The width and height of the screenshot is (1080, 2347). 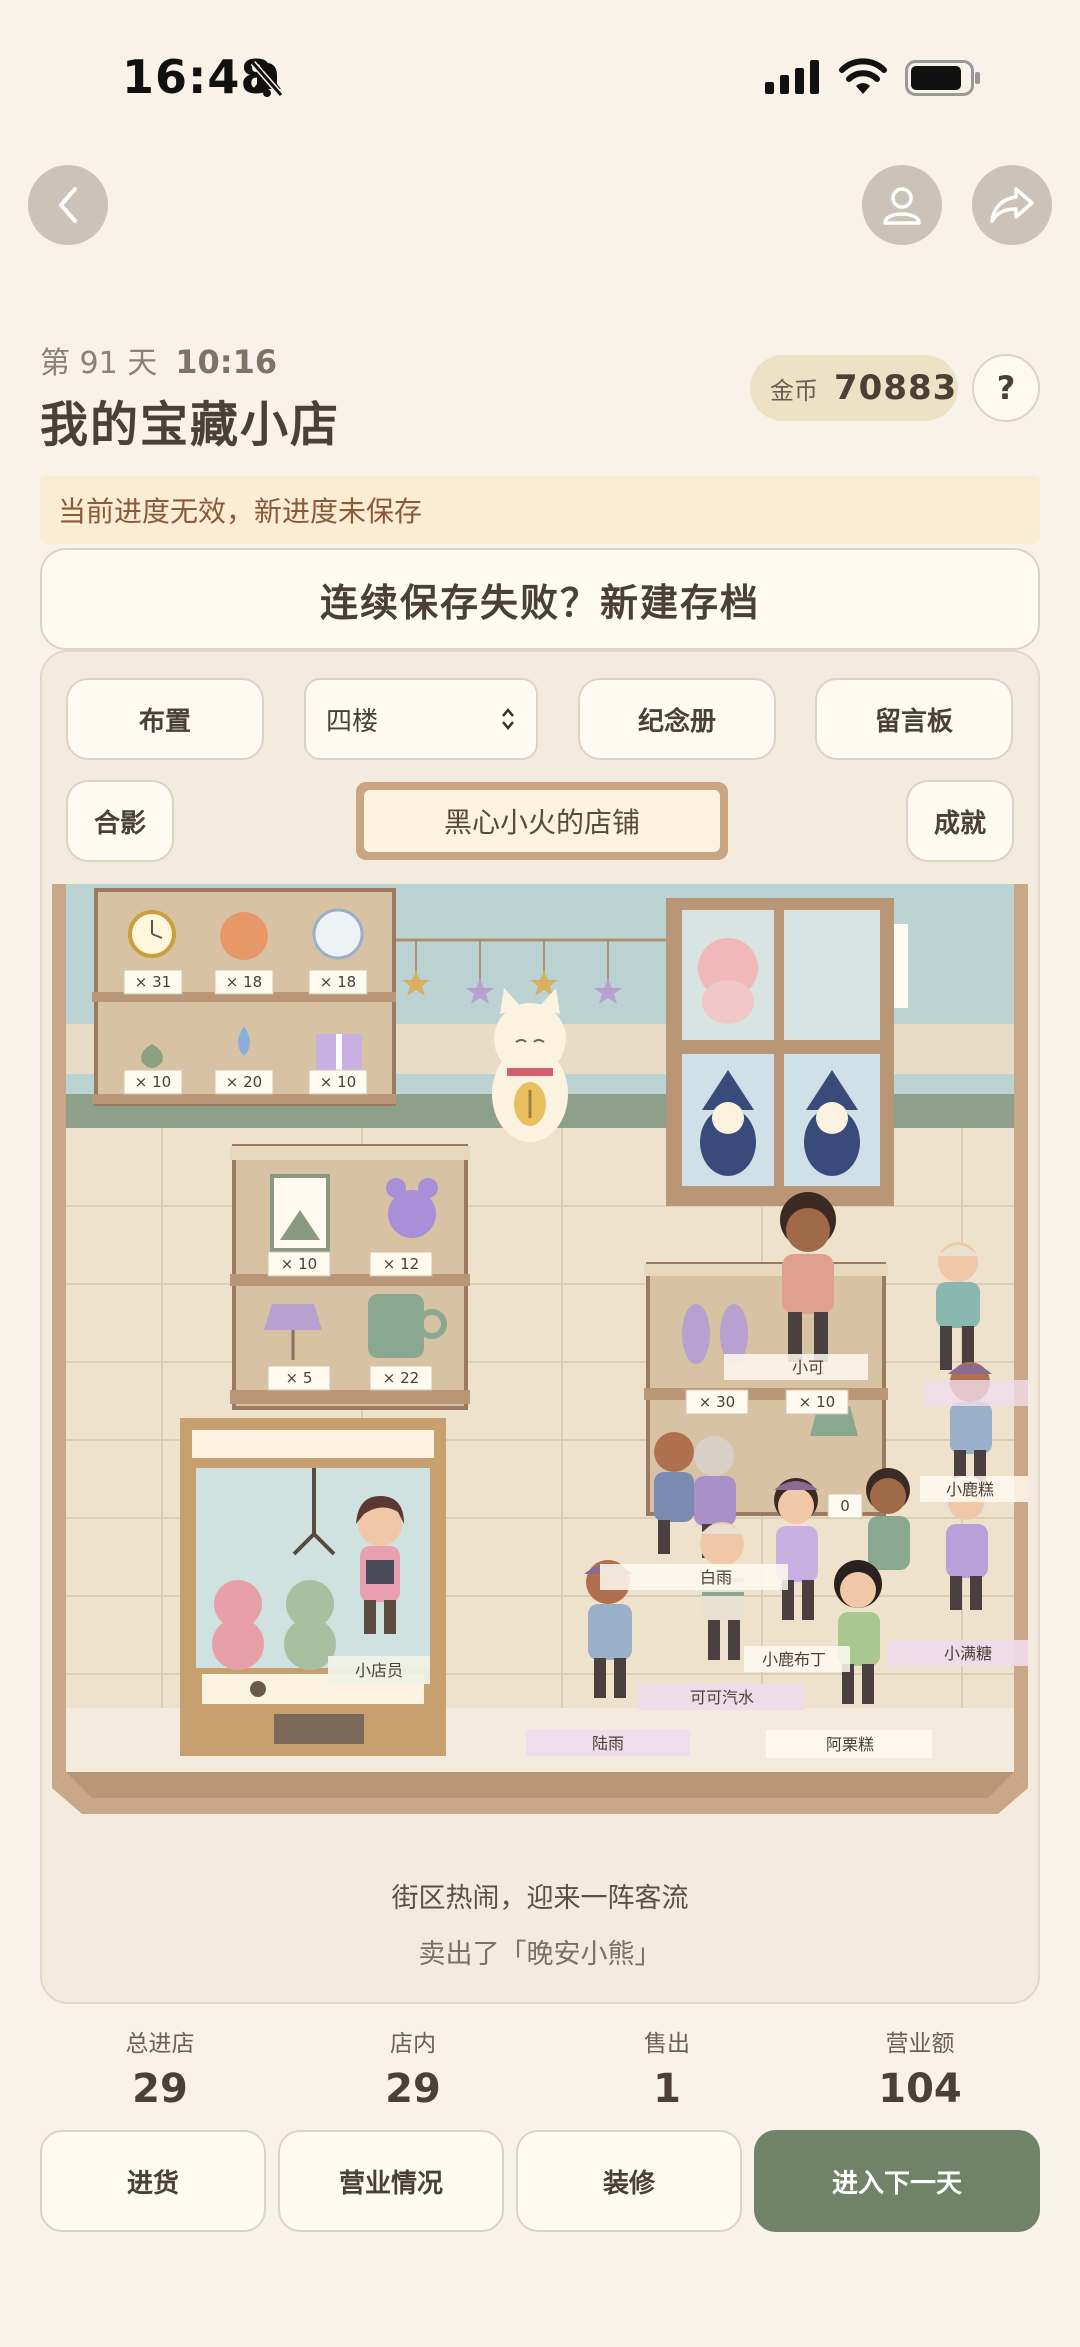 I want to click on stat-in-store: 店内 29, so click(x=413, y=2068).